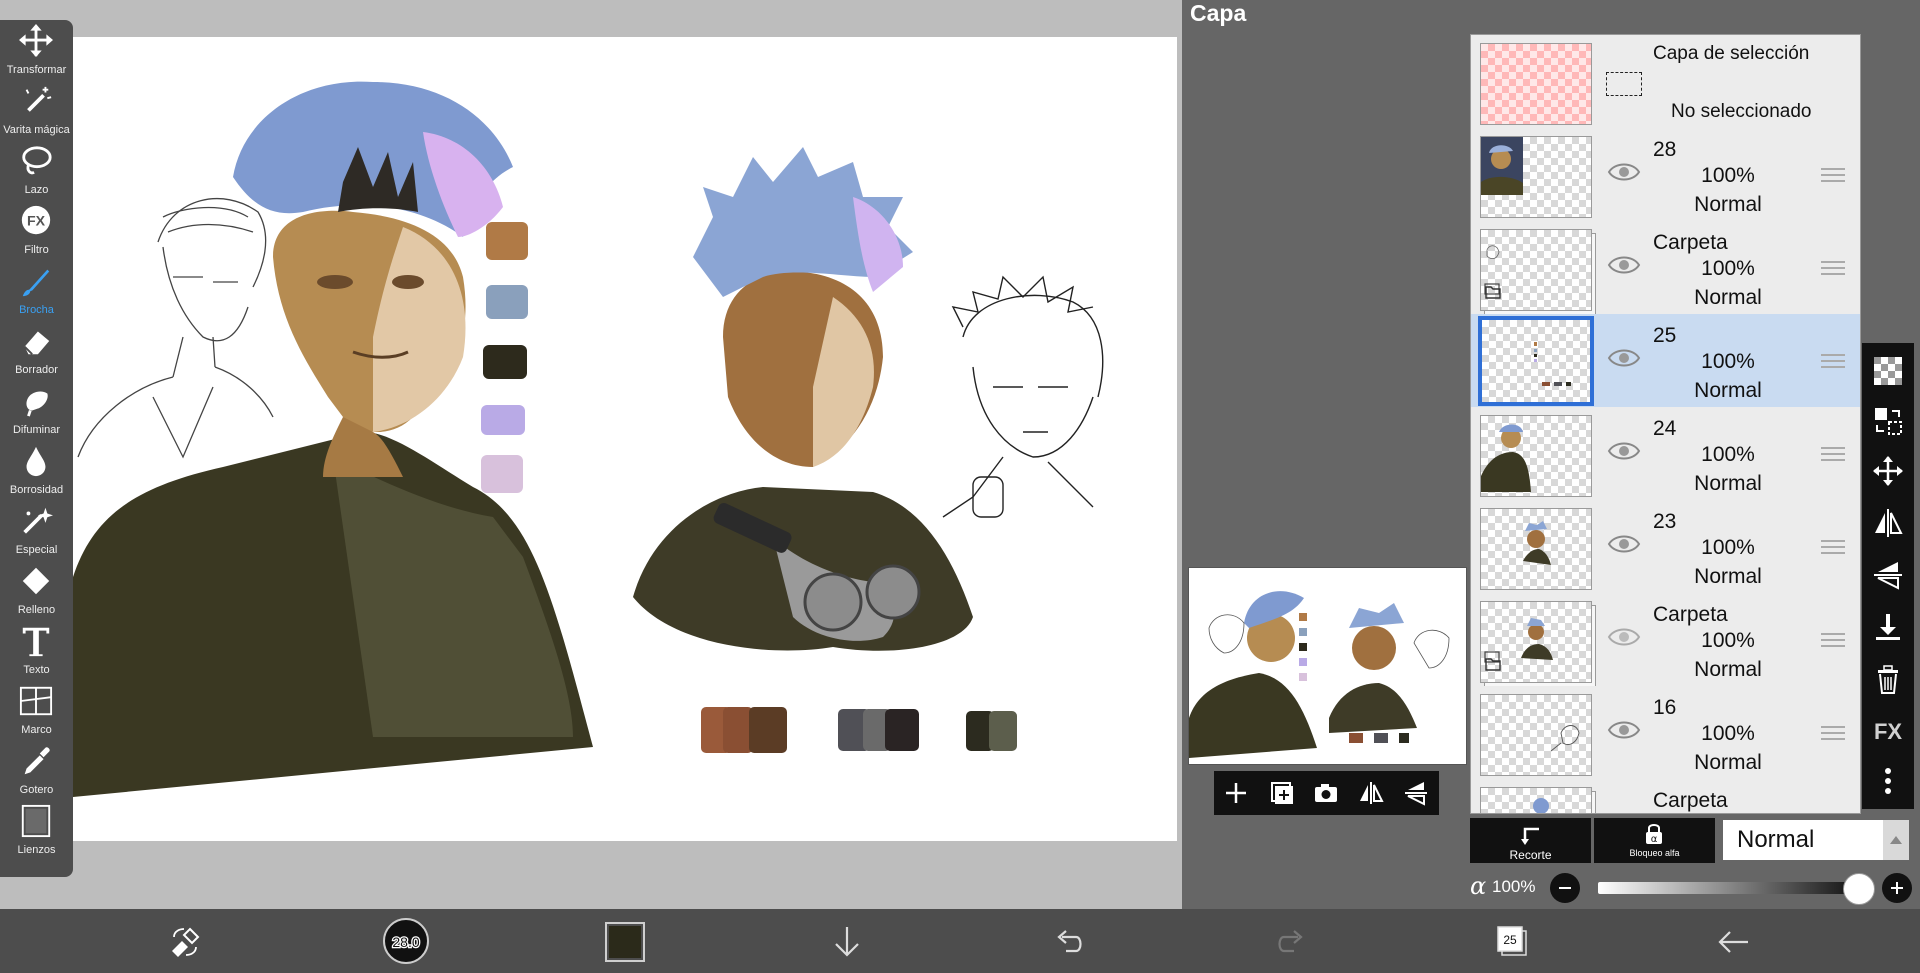 Image resolution: width=1920 pixels, height=973 pixels. Describe the element at coordinates (1888, 421) in the screenshot. I see `layer-swap-icon` at that location.